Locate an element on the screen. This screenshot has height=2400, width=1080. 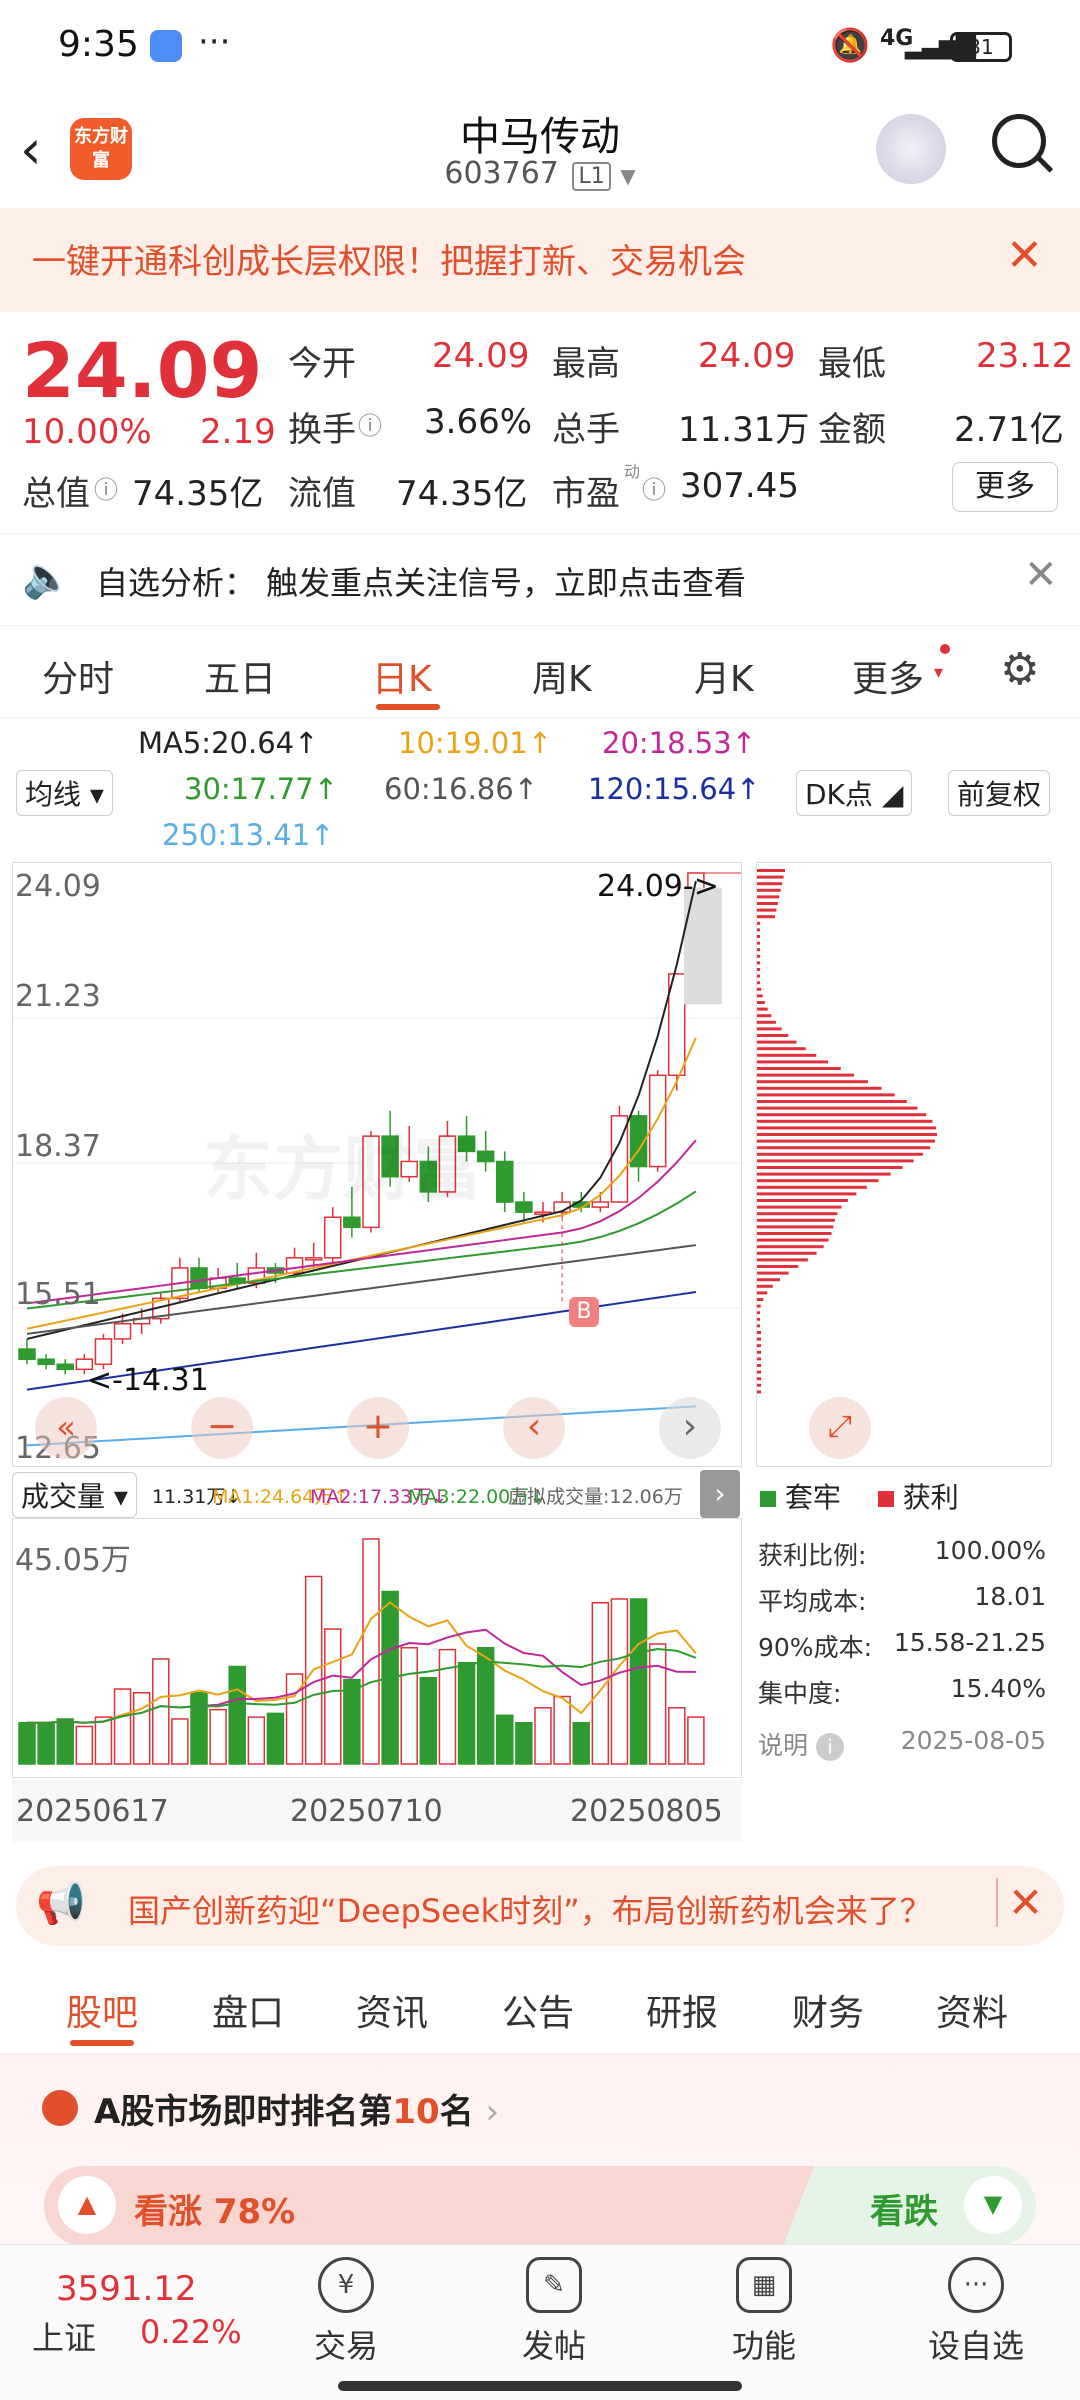
volume-chart: 45.05万 is located at coordinates (377, 1648).